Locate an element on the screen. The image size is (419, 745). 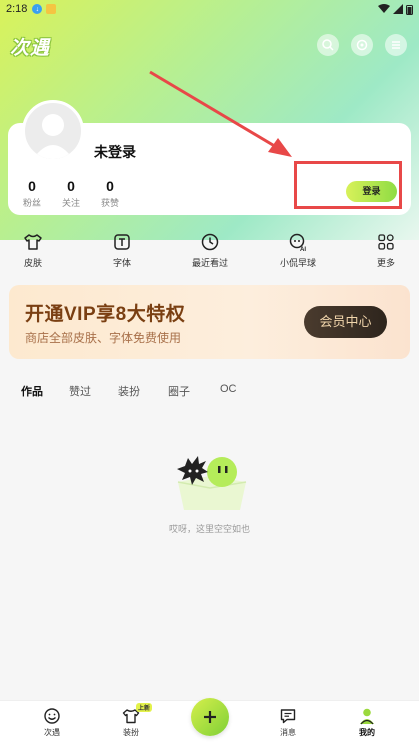
menu-icon is located at coordinates (396, 45).